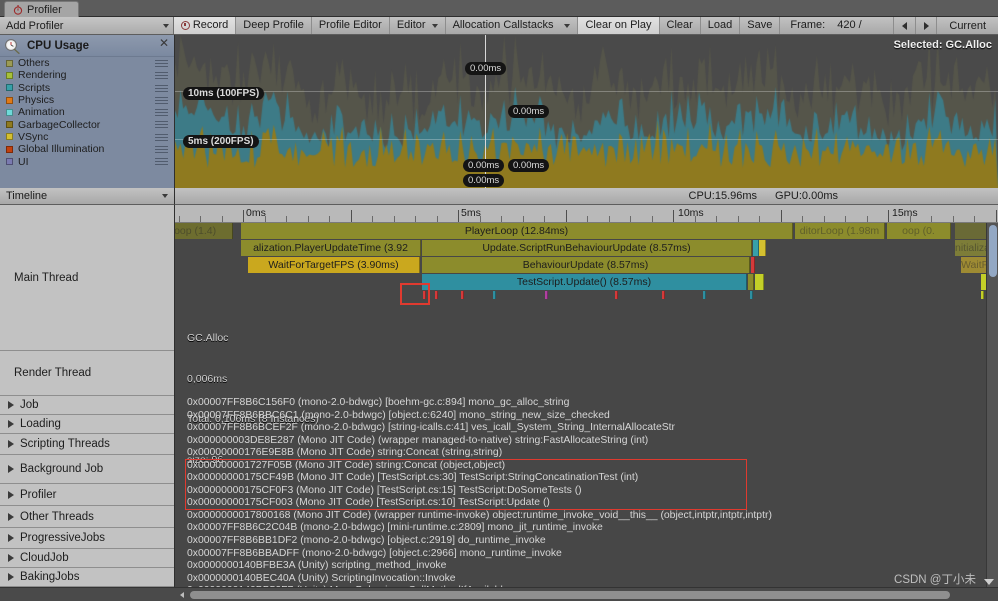  What do you see at coordinates (87, 63) in the screenshot?
I see `legend-item: Others` at bounding box center [87, 63].